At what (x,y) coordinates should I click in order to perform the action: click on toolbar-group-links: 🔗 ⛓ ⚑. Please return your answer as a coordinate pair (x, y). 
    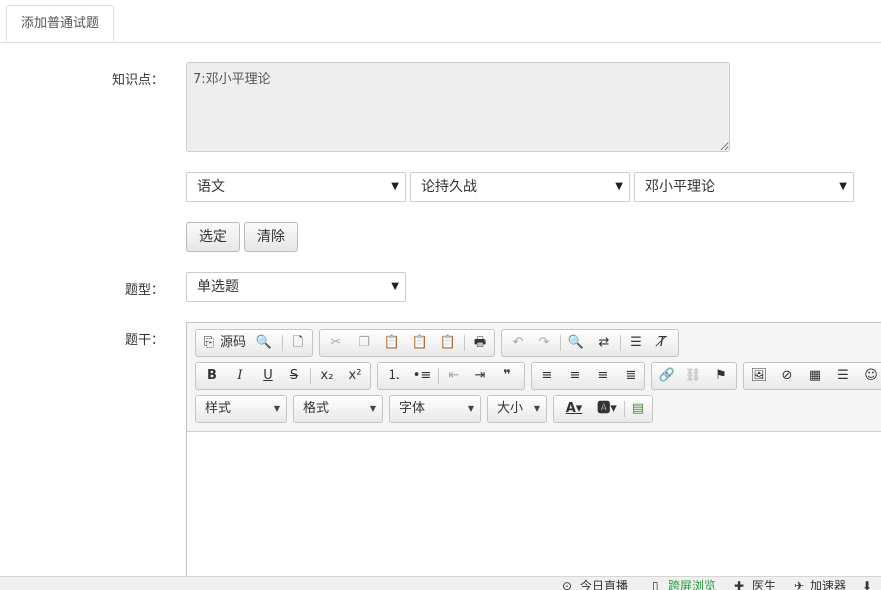
    Looking at the image, I should click on (694, 376).